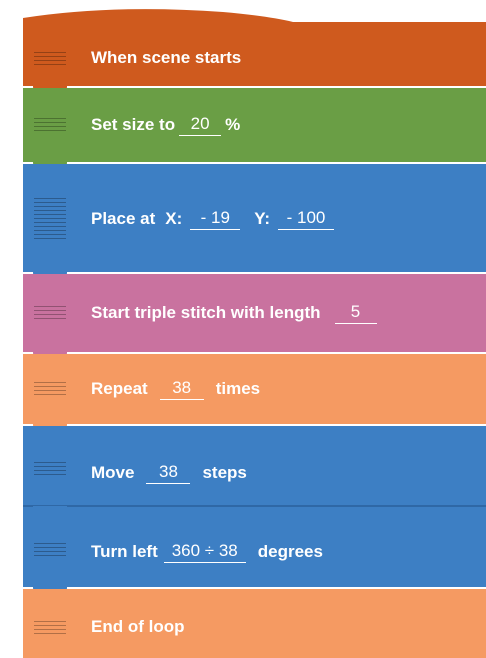 This screenshot has height=658, width=486. What do you see at coordinates (119, 388) in the screenshot?
I see `block-label: Repeat` at bounding box center [119, 388].